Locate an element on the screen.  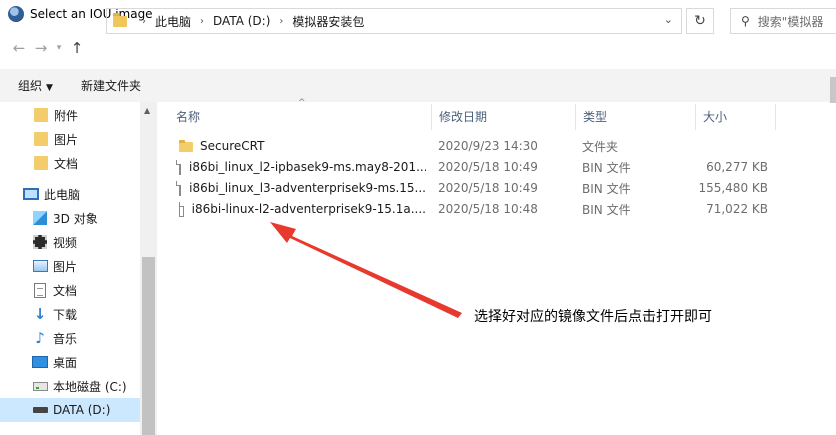
file-size: 71,022 KB is located at coordinates (737, 209).